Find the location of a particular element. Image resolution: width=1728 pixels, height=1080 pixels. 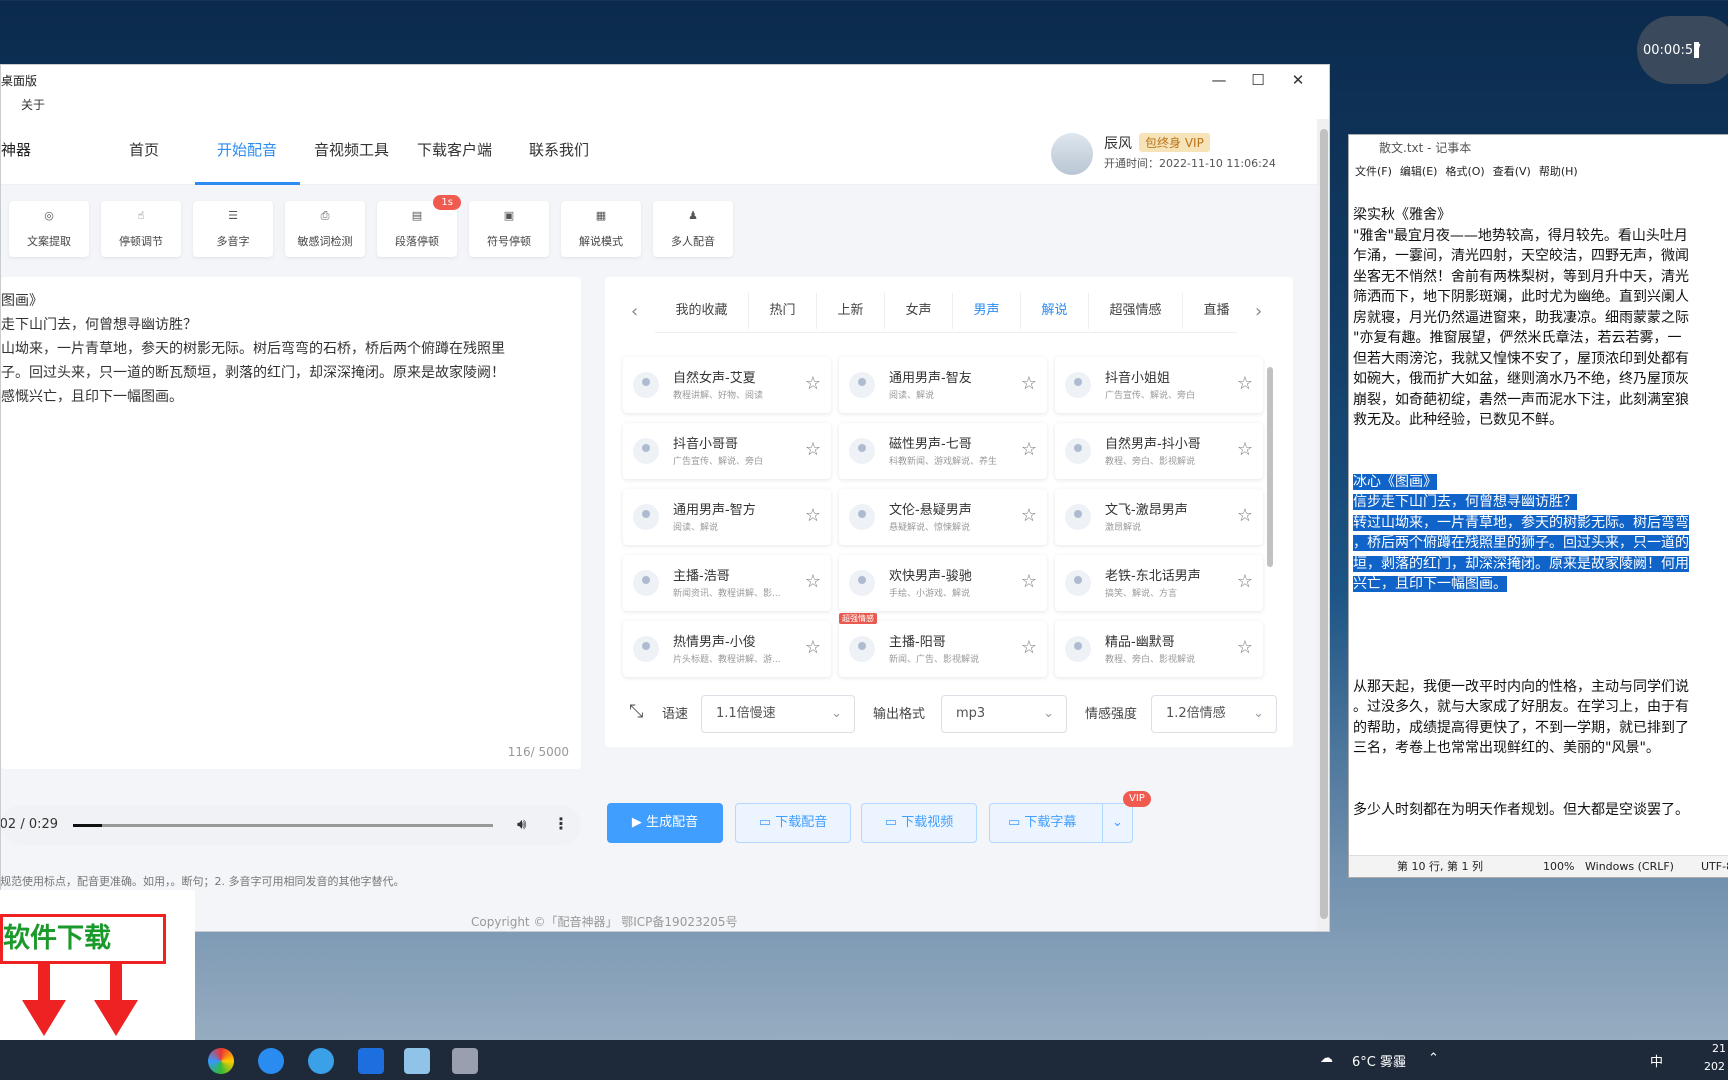

tabs-prev-arrow: ‹ is located at coordinates (634, 311).